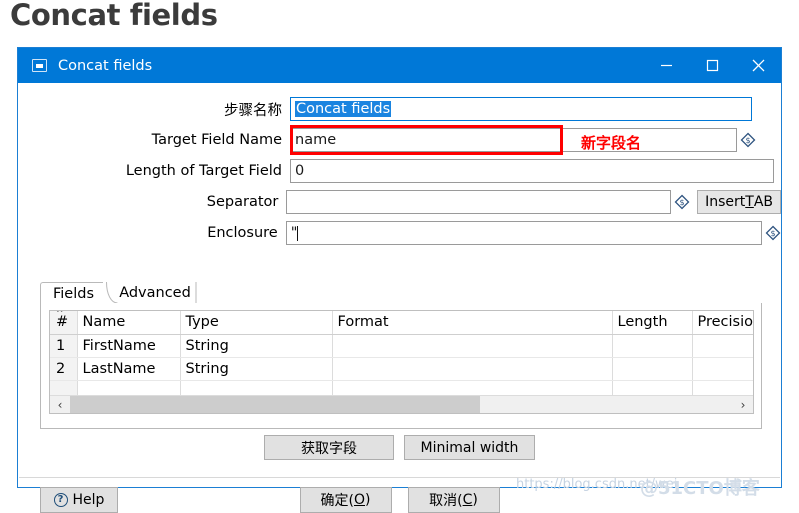 Image resolution: width=799 pixels, height=513 pixels. I want to click on minimize-button, so click(666, 65).